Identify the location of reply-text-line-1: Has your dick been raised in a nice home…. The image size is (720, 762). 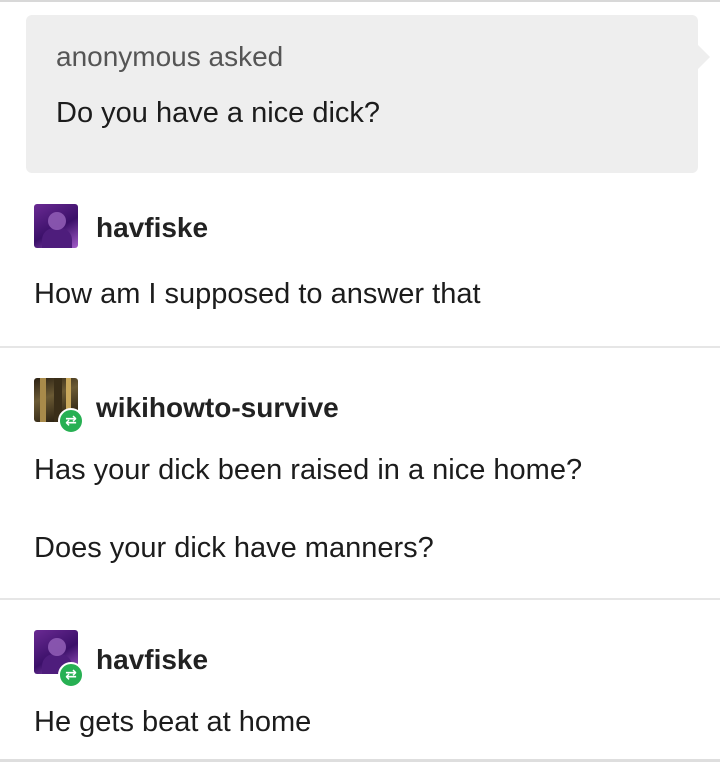
(308, 470).